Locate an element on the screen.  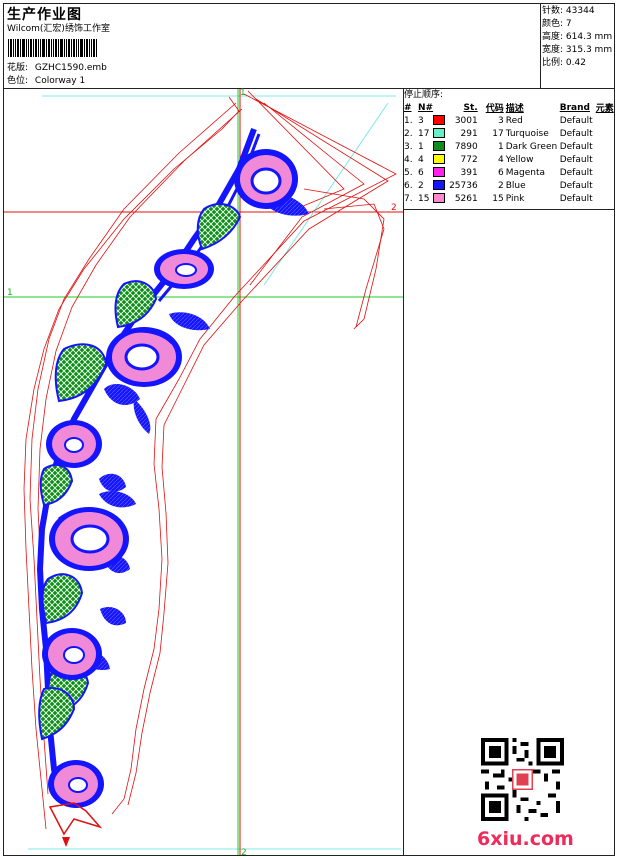
color-row: 6. 2 25736 2 Blue Default is located at coordinates (509, 185).